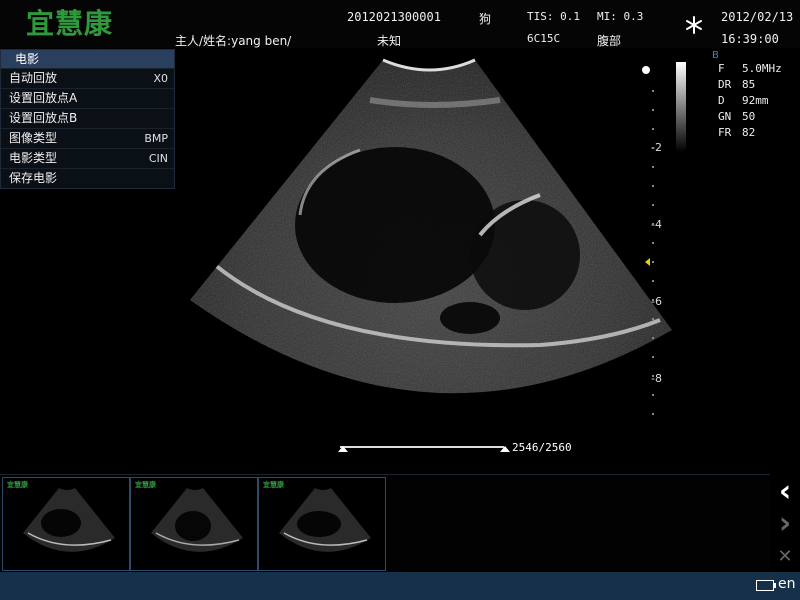 This screenshot has height=600, width=800. Describe the element at coordinates (33, 138) in the screenshot. I see `menu-item-label: 图像类型` at that location.